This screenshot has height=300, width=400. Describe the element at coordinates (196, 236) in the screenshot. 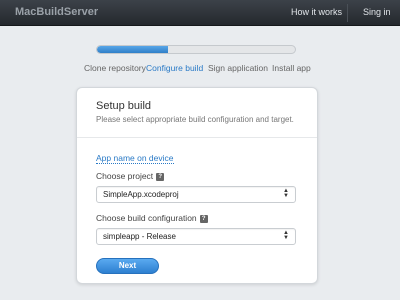

I see `configuration-select: simpleapp - Release ▲ ▼` at that location.